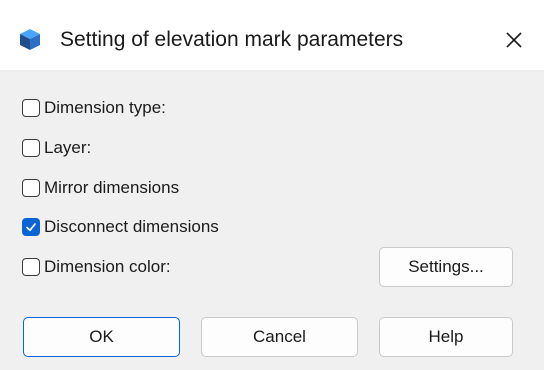 Image resolution: width=544 pixels, height=370 pixels. I want to click on option-mirror-dimensions: Mirror dimensions, so click(100, 188).